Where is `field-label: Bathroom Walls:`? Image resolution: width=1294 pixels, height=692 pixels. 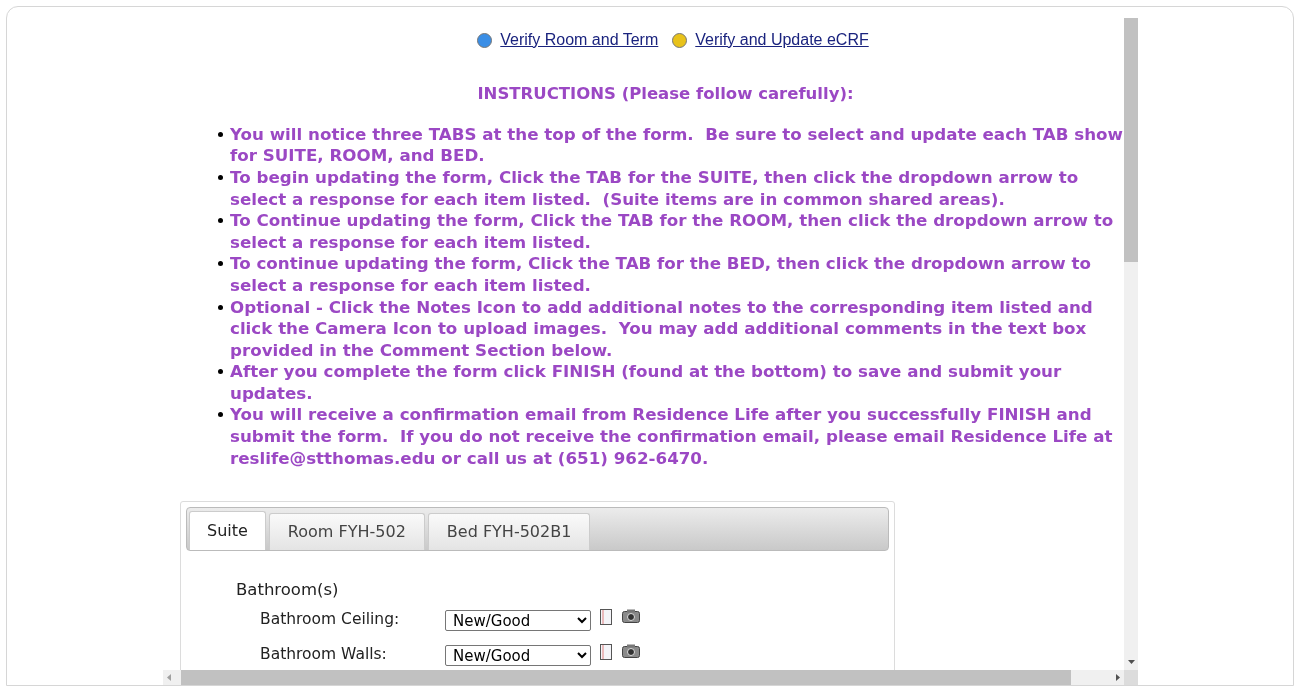 field-label: Bathroom Walls: is located at coordinates (324, 655).